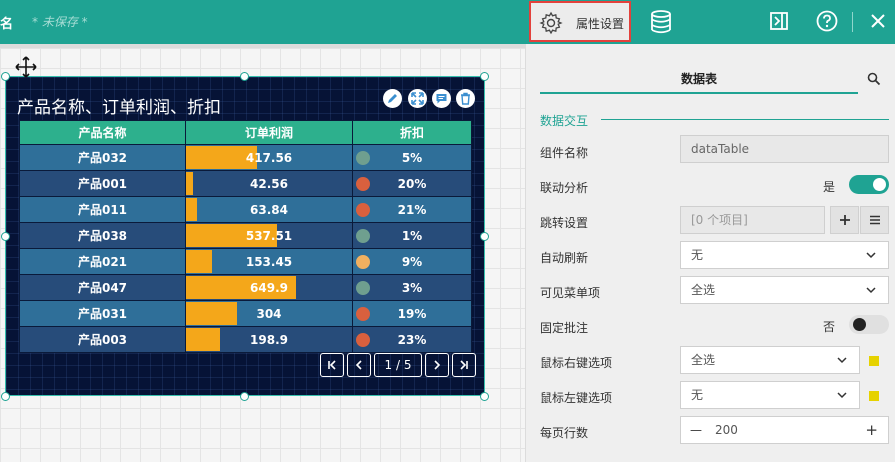 This screenshot has height=462, width=895. I want to click on next-page-button, so click(437, 365).